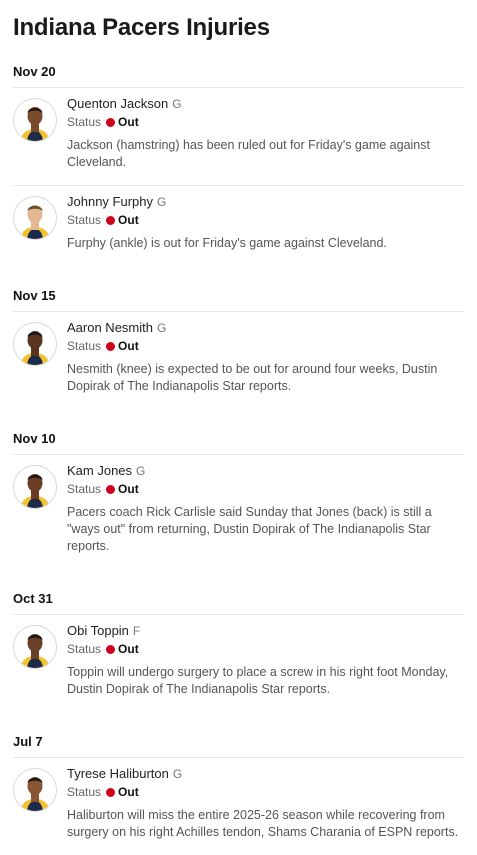 Image resolution: width=477 pixels, height=855 pixels. I want to click on player-name-row: Johnny Furphy G, so click(265, 202).